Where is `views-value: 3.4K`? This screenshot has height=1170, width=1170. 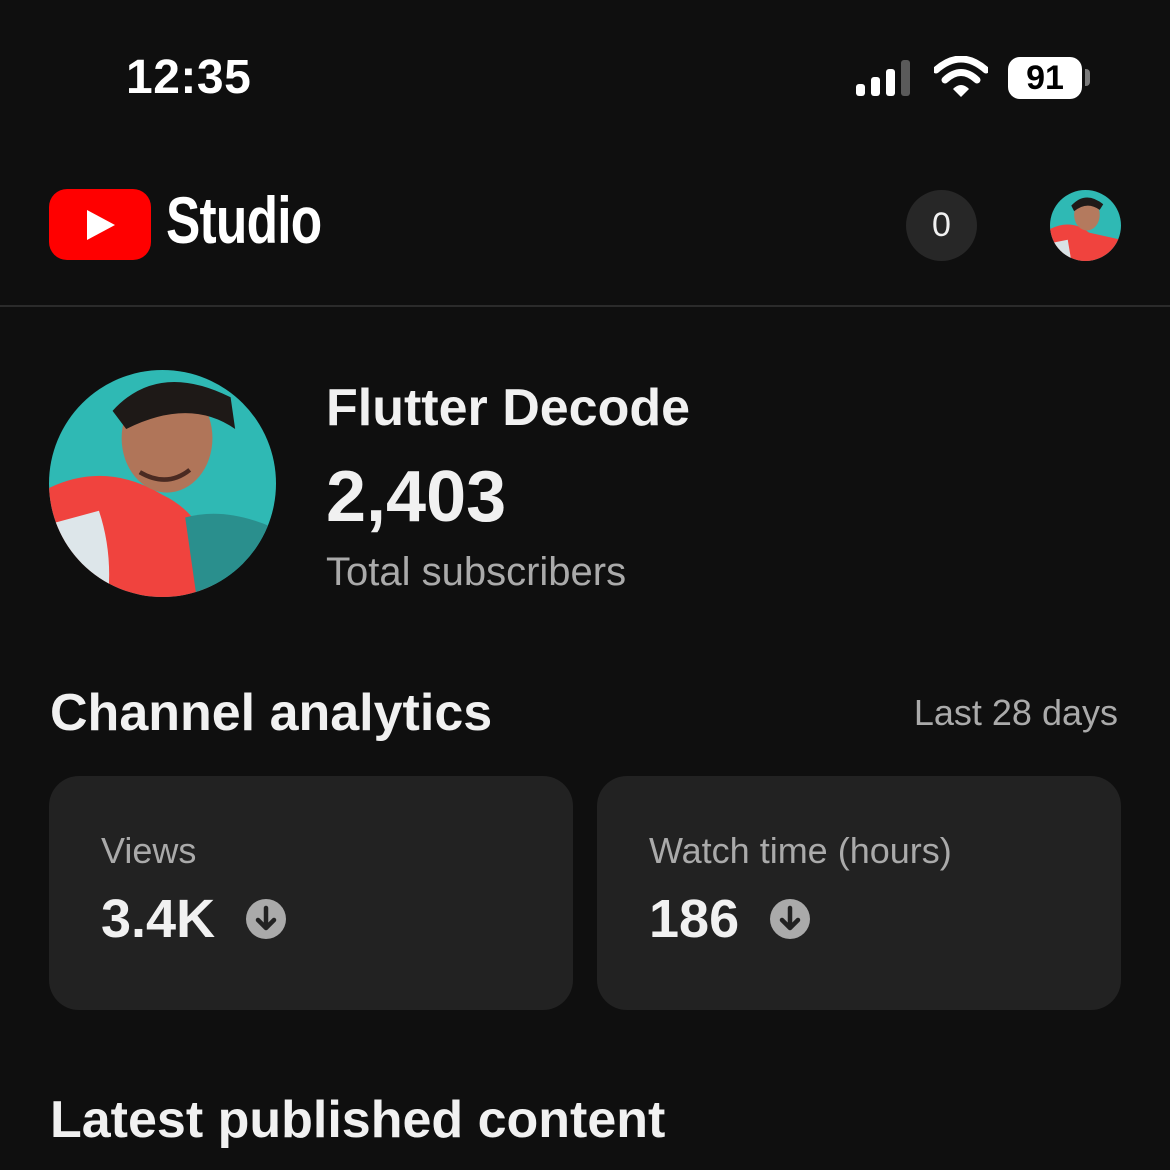 views-value: 3.4K is located at coordinates (158, 919).